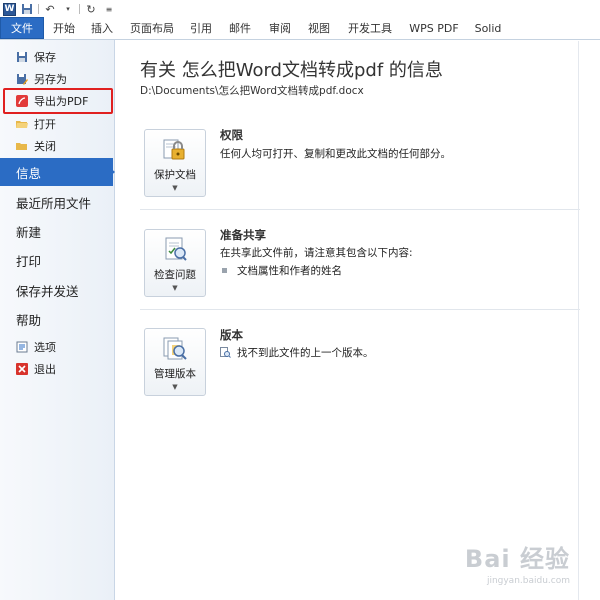 This screenshot has width=600, height=600. Describe the element at coordinates (45, 124) in the screenshot. I see `nav-label: 打开` at that location.